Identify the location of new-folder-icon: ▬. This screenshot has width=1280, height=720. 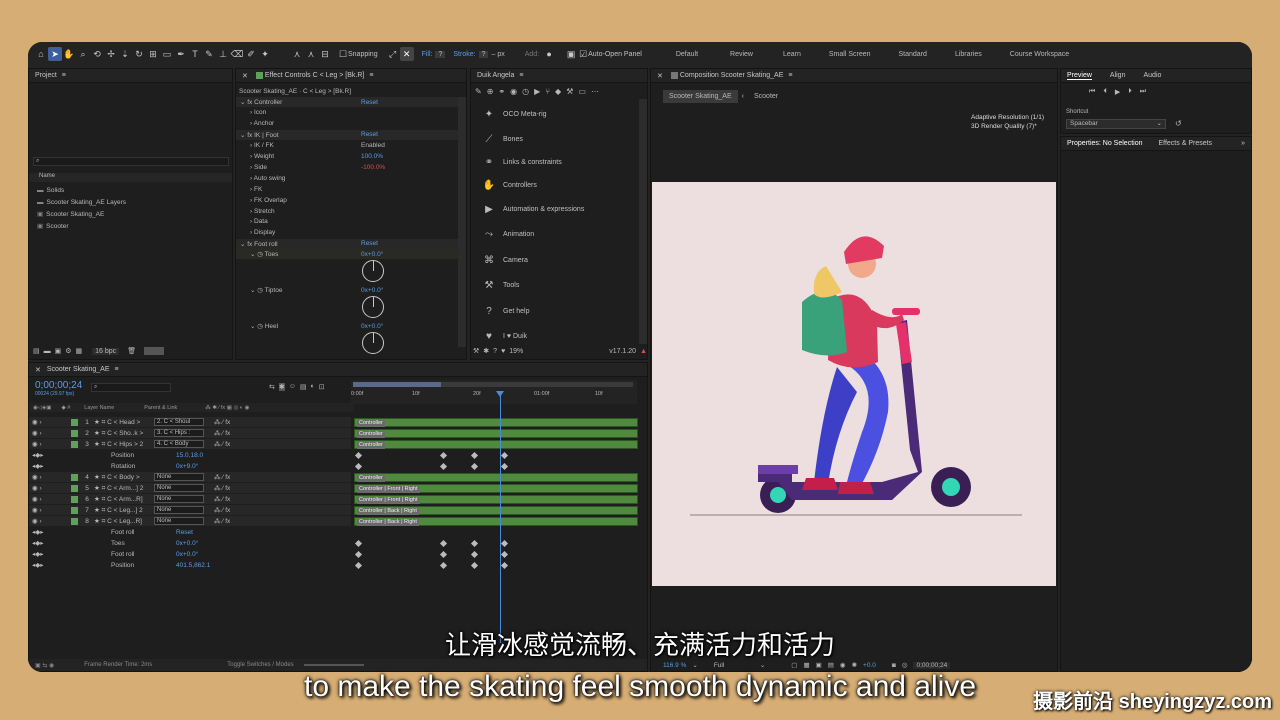
(47, 351).